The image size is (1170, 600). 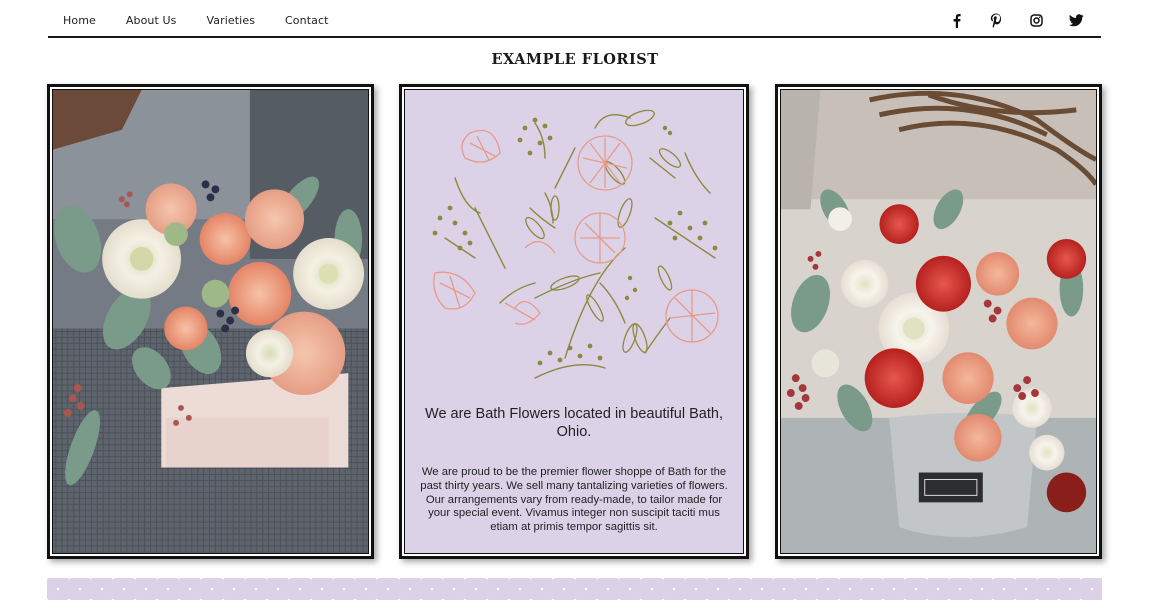 I want to click on floral-wreath-illustration, so click(x=575, y=244).